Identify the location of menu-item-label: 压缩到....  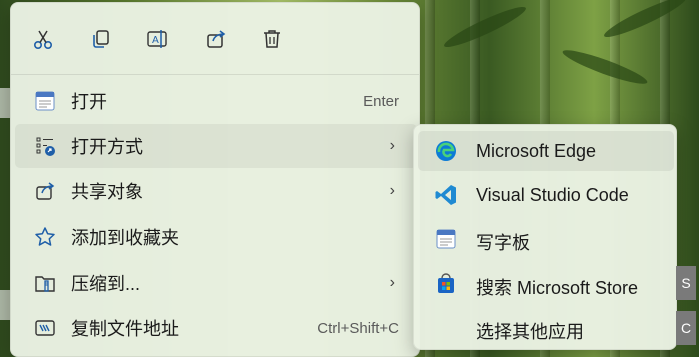
(106, 284).